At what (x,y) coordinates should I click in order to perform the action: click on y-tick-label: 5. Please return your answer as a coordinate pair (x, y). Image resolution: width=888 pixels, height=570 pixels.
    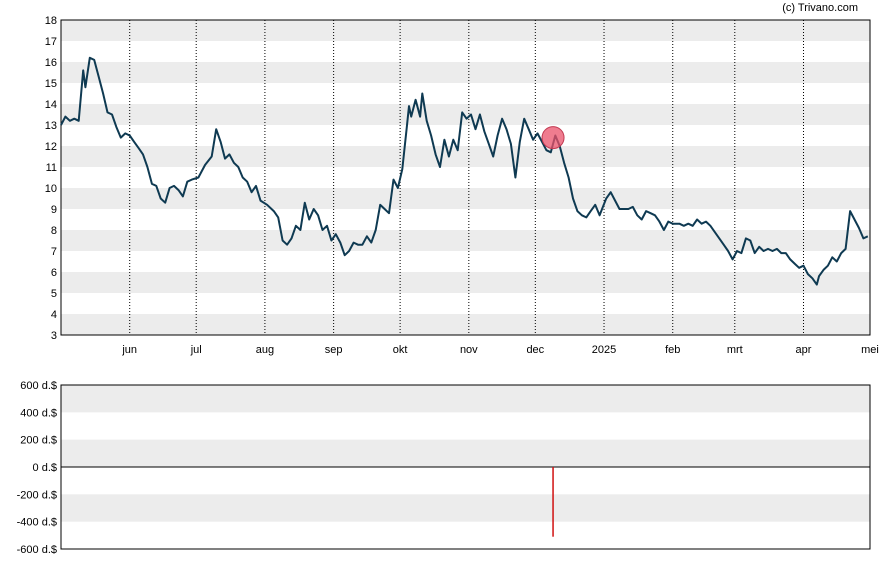
    Looking at the image, I should click on (54, 294).